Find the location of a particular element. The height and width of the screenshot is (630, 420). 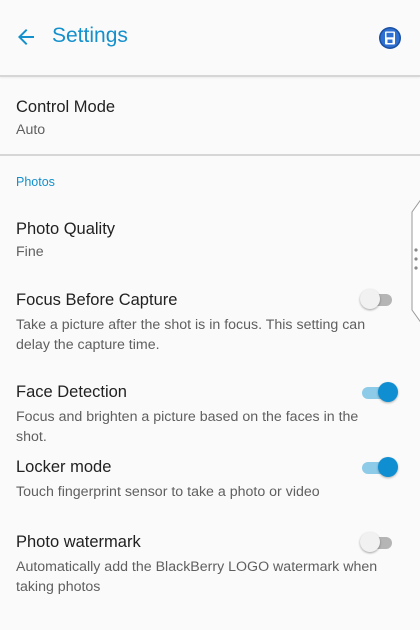

locker-mode-toggle is located at coordinates (380, 468).